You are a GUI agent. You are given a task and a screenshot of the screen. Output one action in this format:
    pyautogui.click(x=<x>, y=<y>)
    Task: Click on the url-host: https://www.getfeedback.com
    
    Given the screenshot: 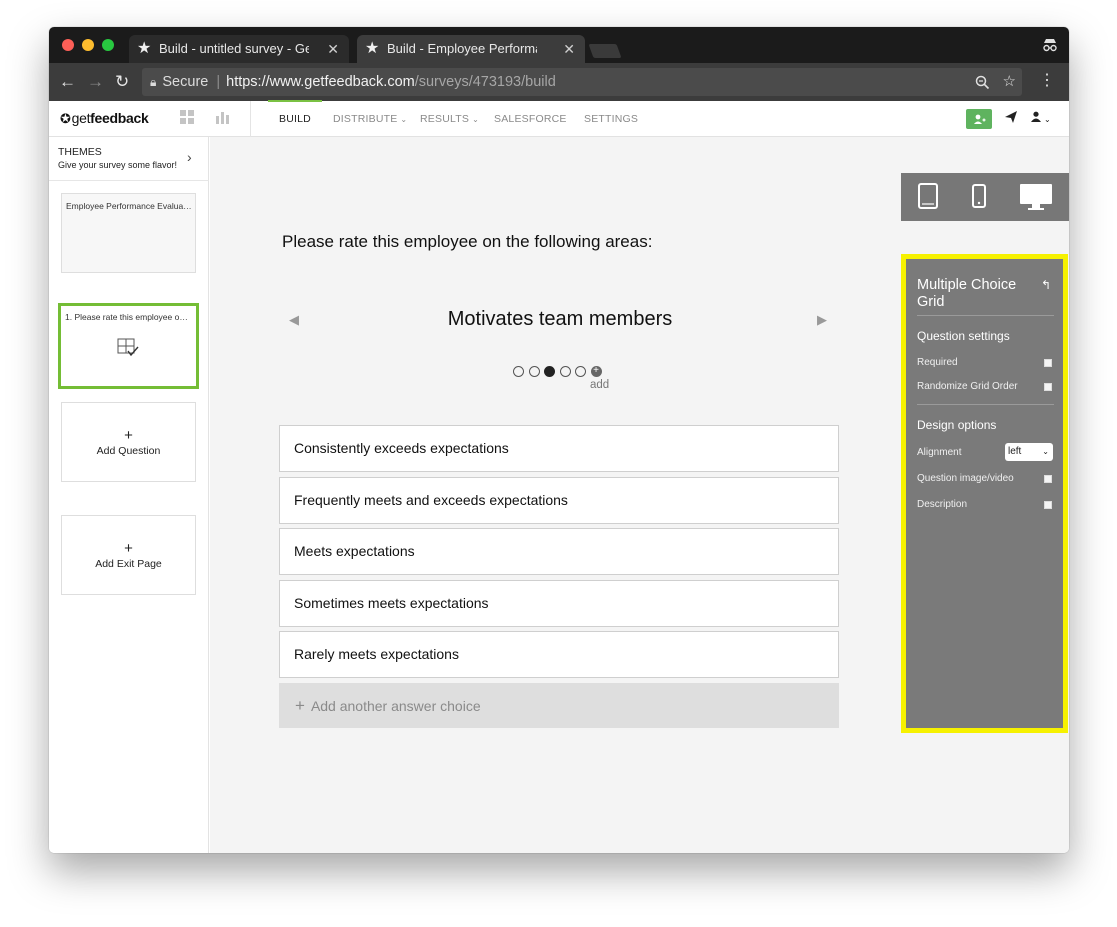 What is the action you would take?
    pyautogui.click(x=320, y=82)
    